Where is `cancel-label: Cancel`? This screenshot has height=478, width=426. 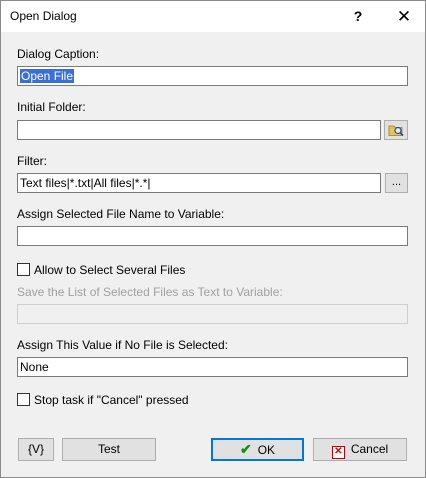
cancel-label: Cancel is located at coordinates (369, 449).